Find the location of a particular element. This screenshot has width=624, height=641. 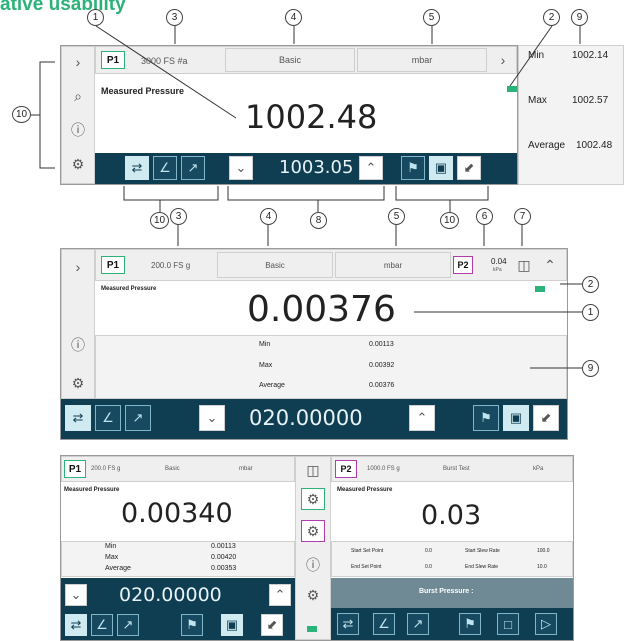

callout-6: 6 is located at coordinates (484, 216).